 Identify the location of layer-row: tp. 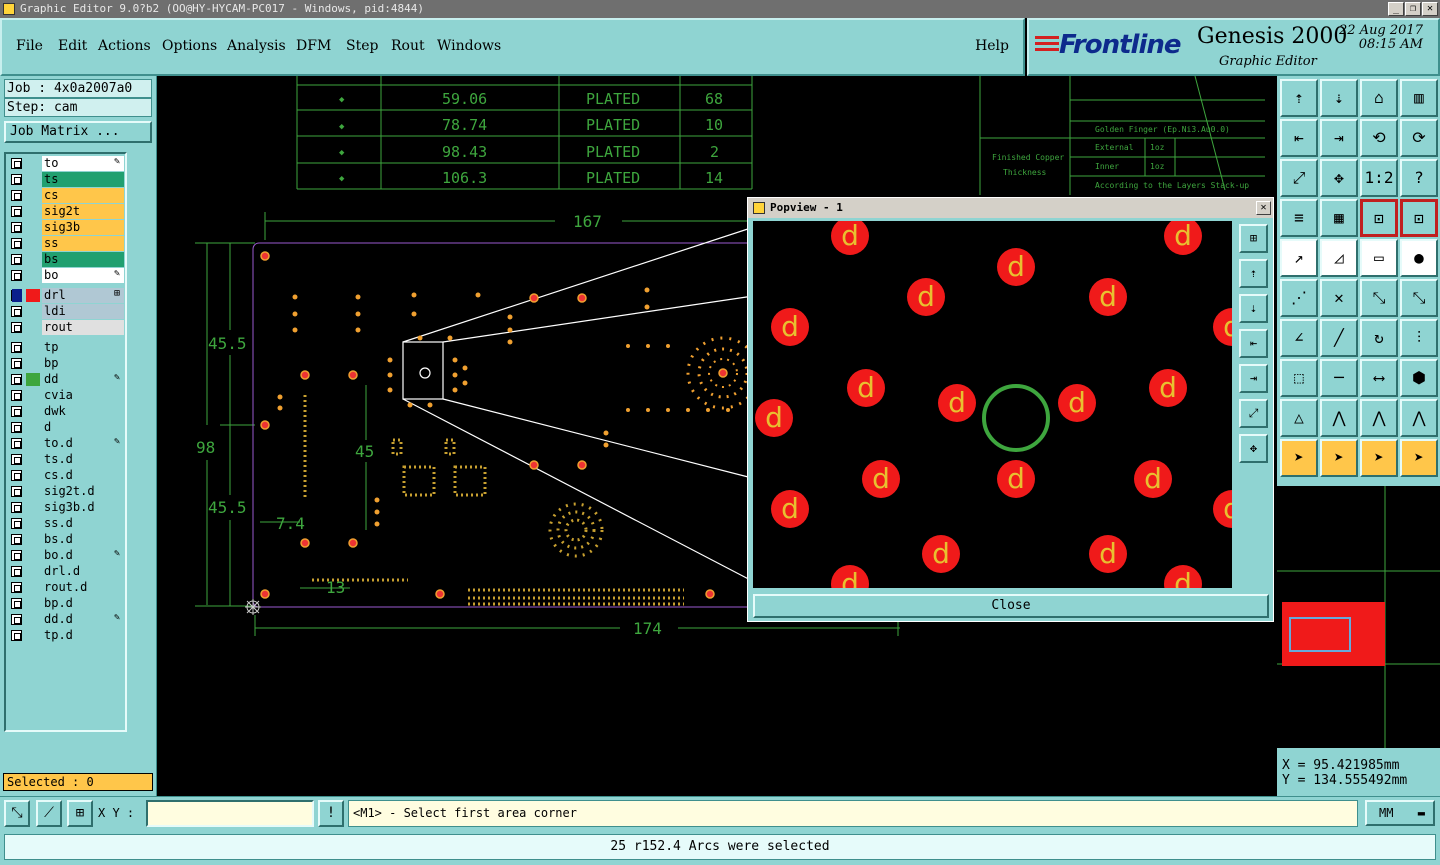
(66, 347).